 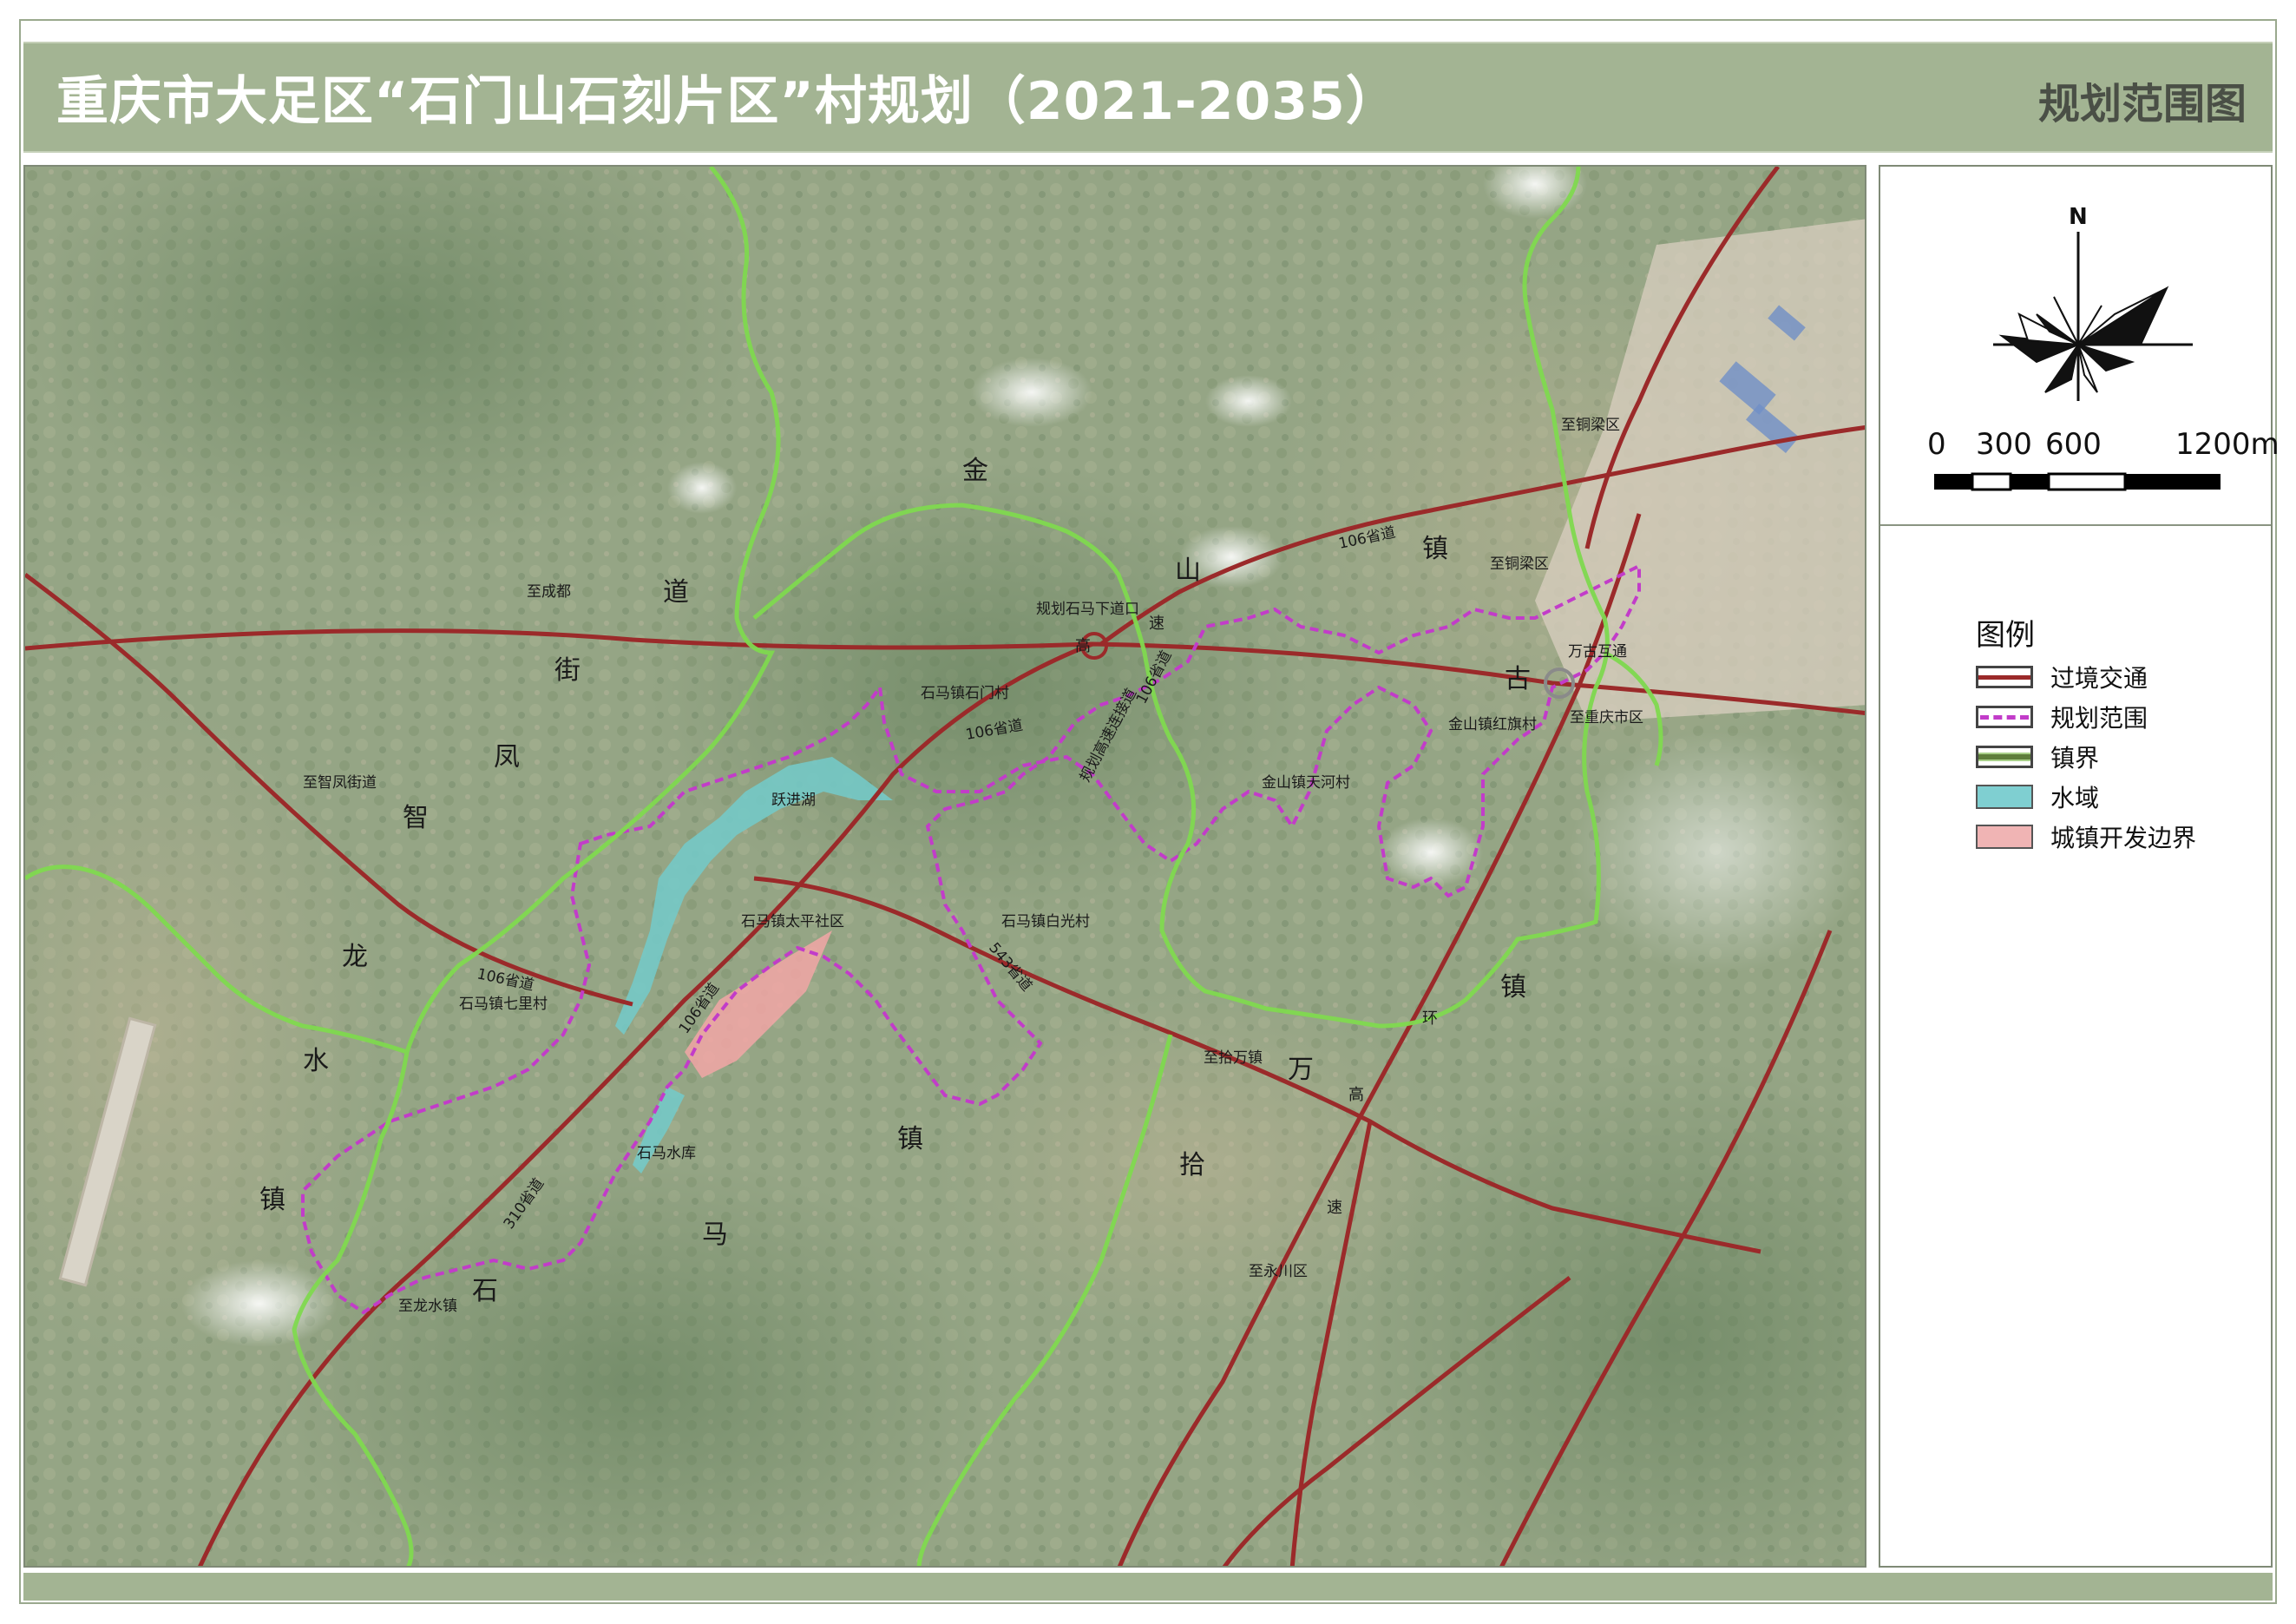 What do you see at coordinates (2004, 757) in the screenshot?
I see `legend-swatch-town-boundary` at bounding box center [2004, 757].